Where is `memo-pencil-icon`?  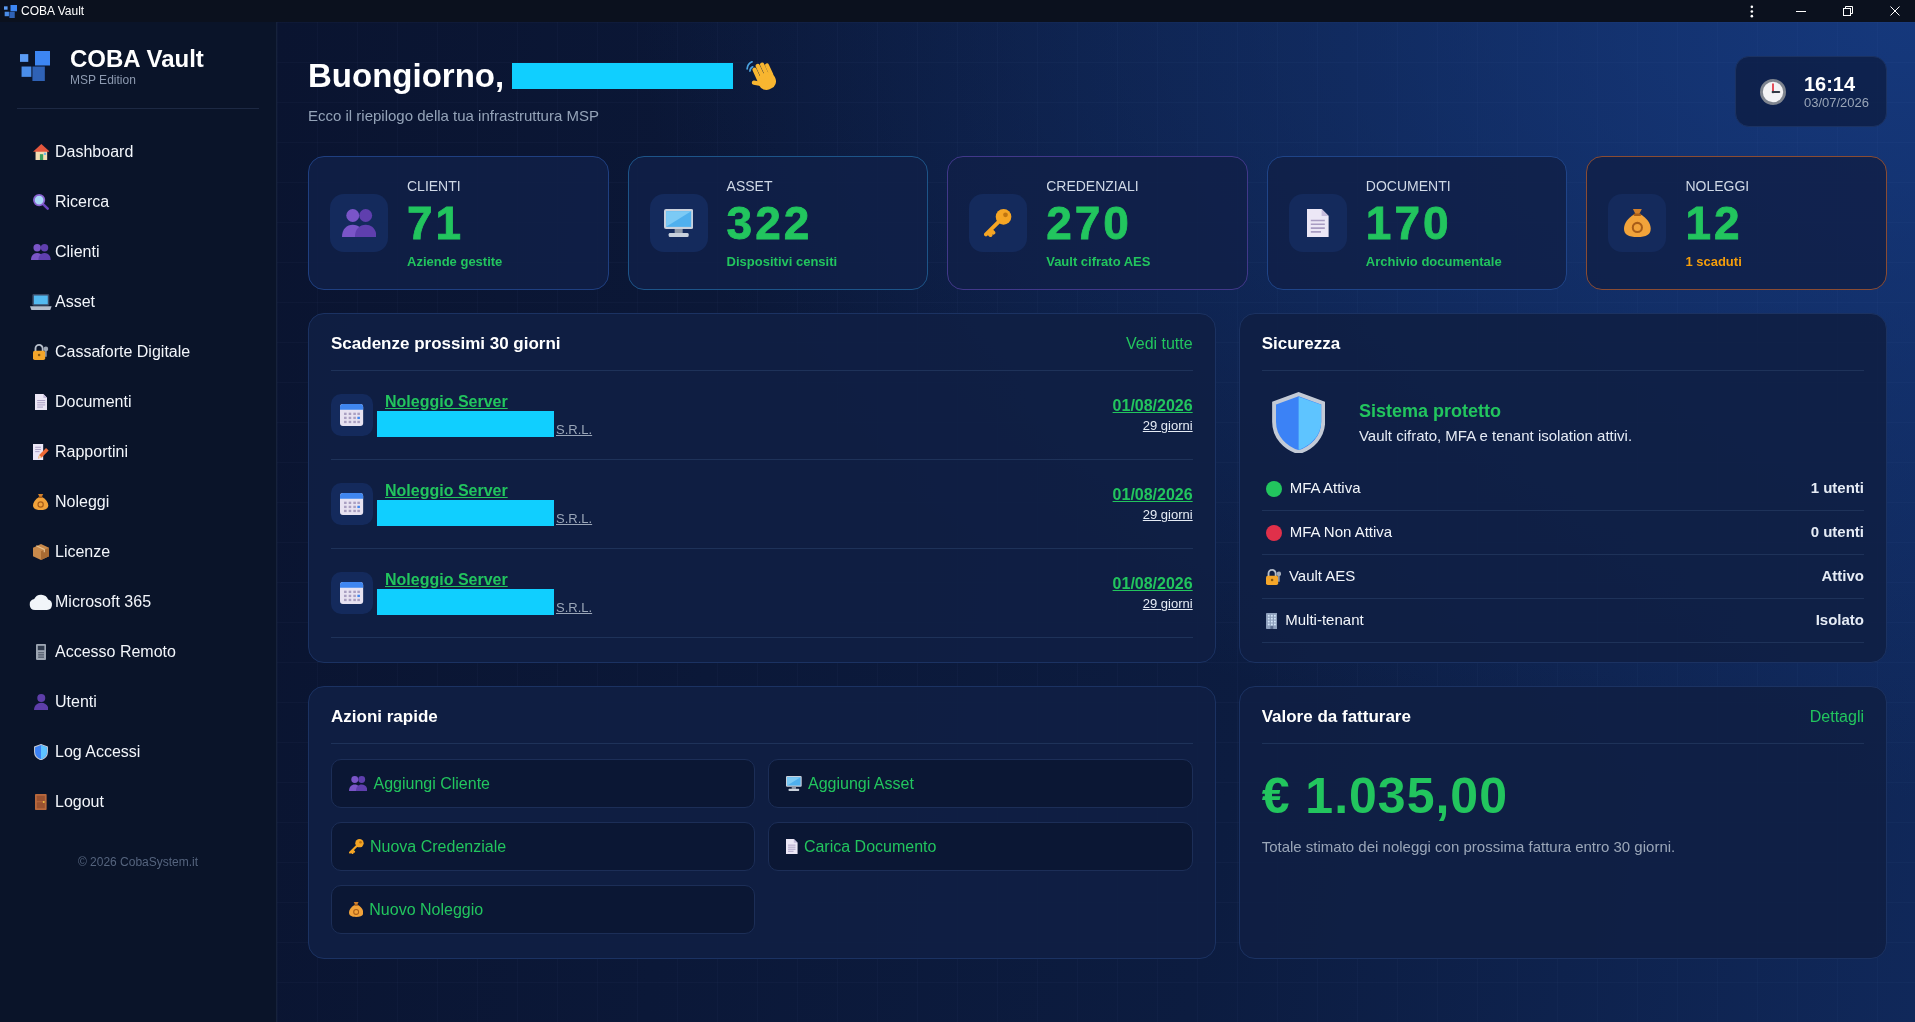 memo-pencil-icon is located at coordinates (41, 452).